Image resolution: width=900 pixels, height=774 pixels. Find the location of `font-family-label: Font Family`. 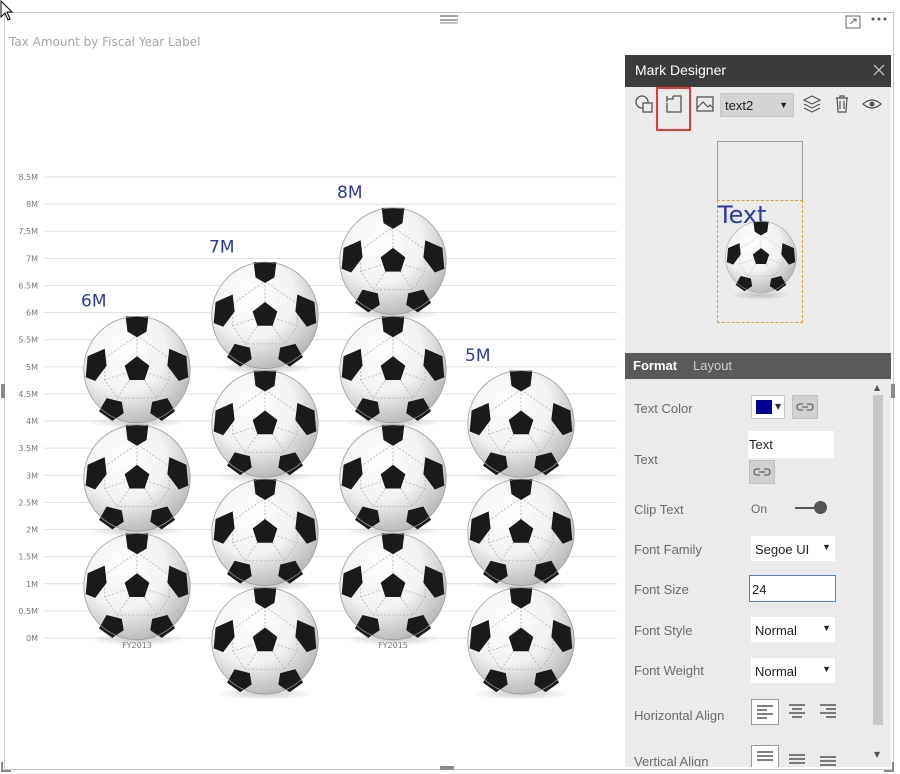

font-family-label: Font Family is located at coordinates (668, 549).